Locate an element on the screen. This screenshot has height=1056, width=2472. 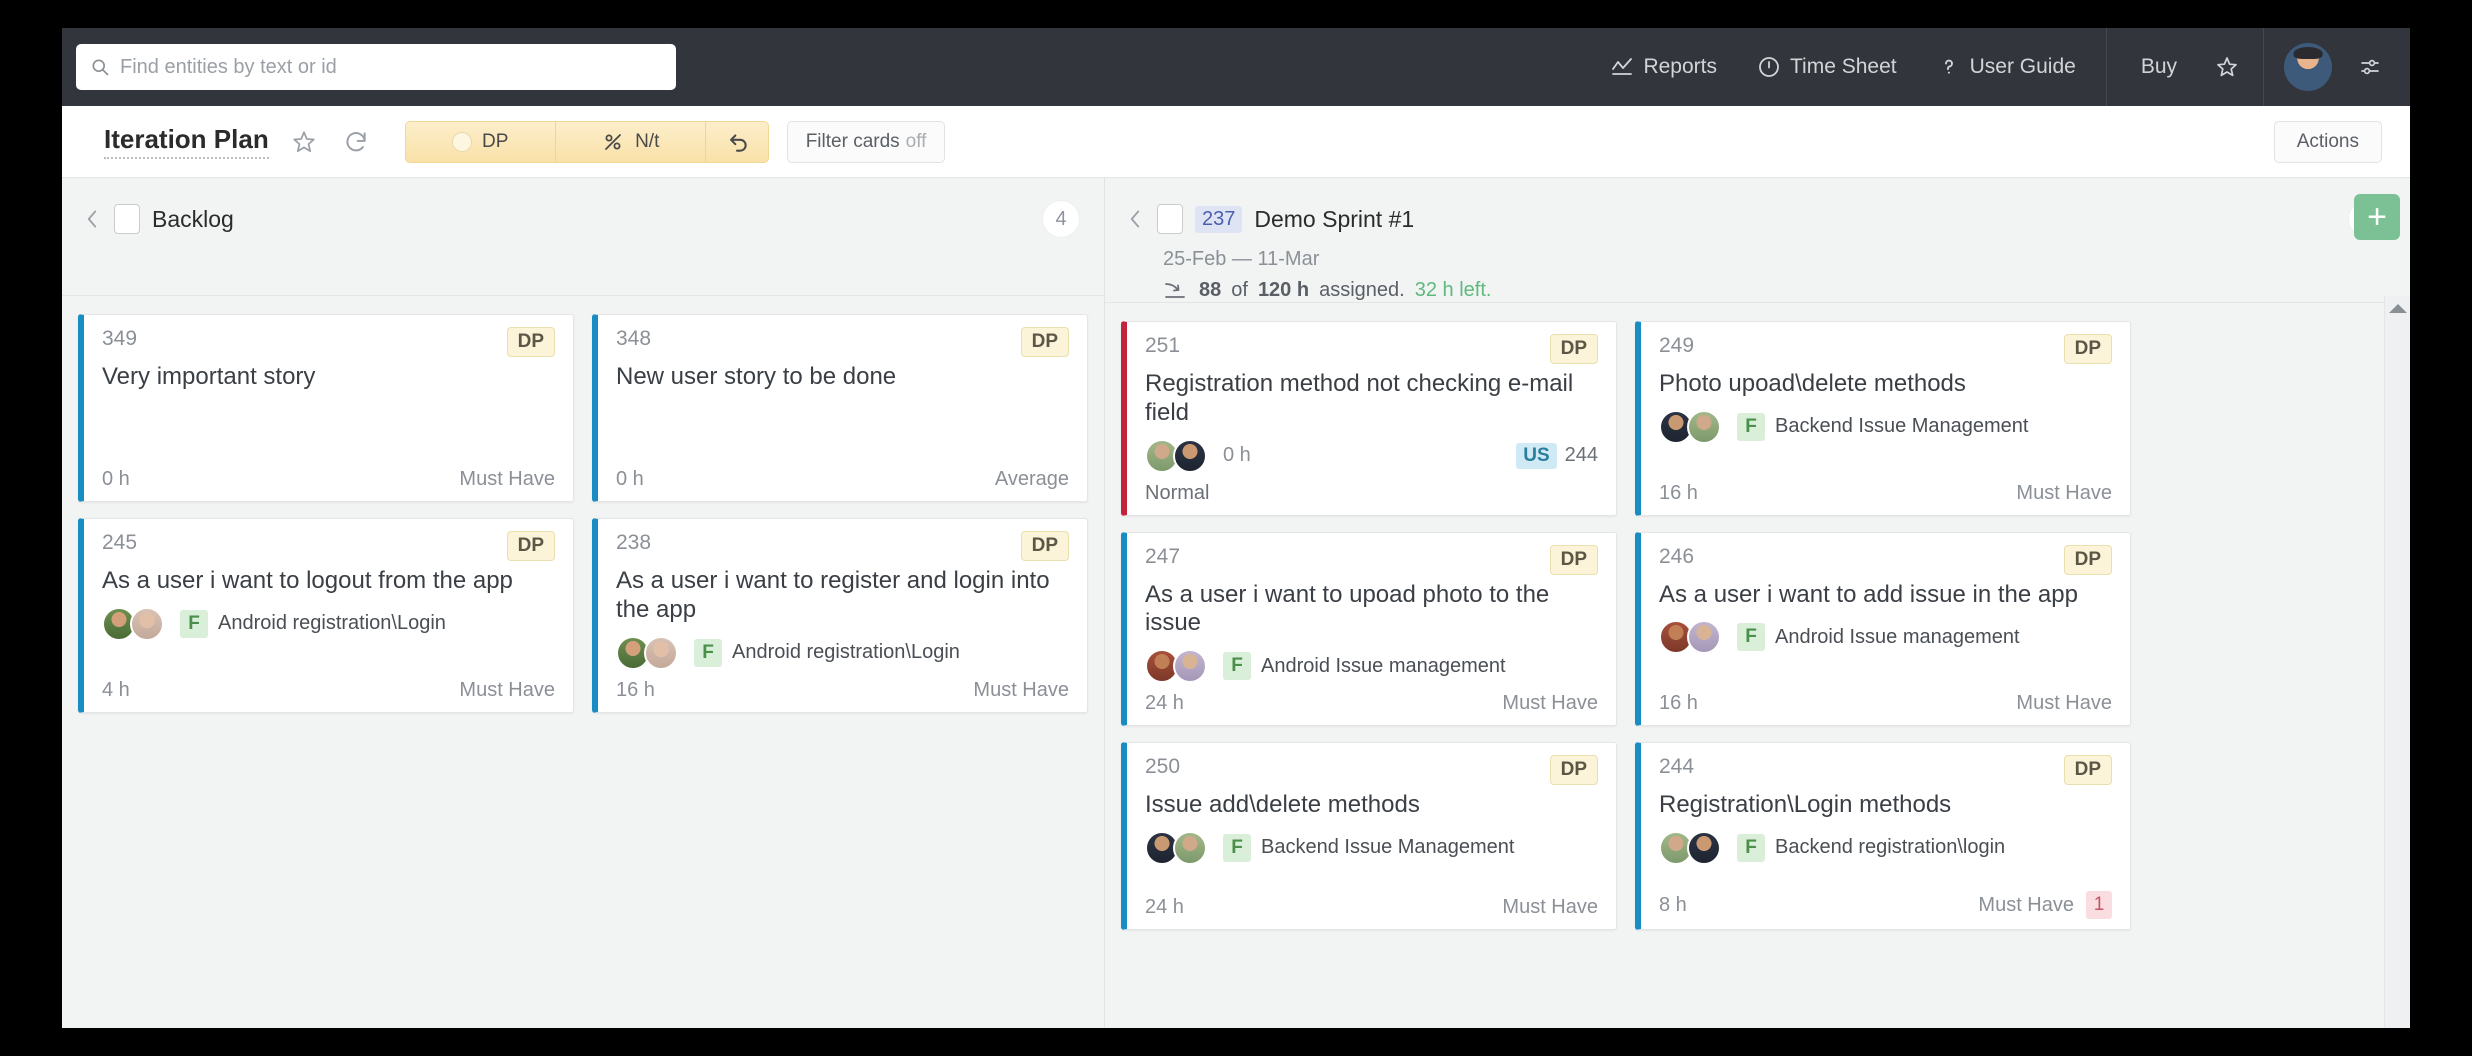
card-feature-name: Backend registration\login is located at coordinates (1890, 847).